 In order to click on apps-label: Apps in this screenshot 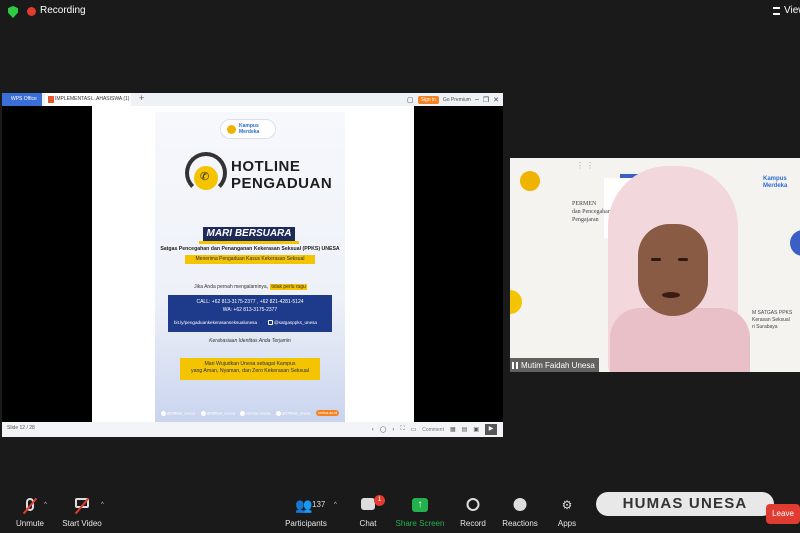, I will do `click(567, 523)`.